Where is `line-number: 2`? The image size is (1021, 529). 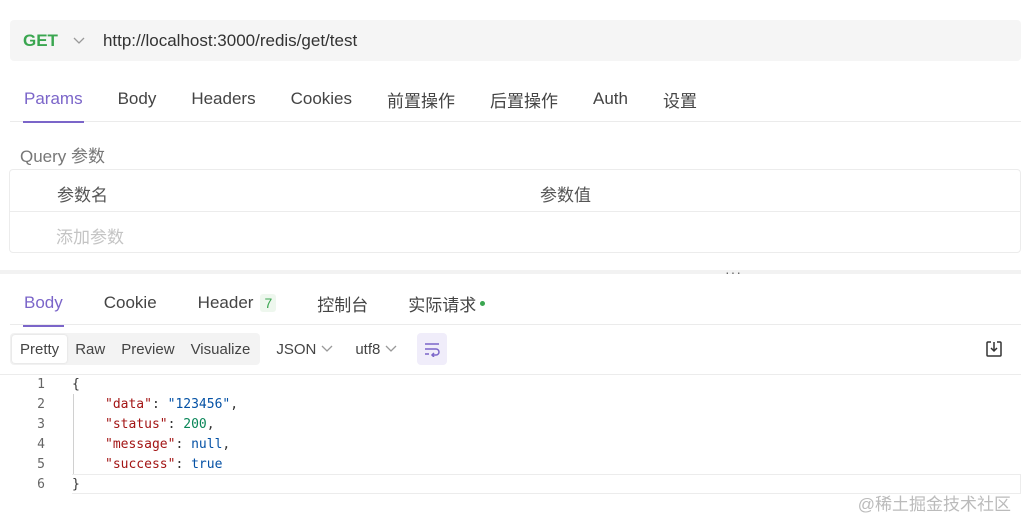
line-number: 2 is located at coordinates (41, 404).